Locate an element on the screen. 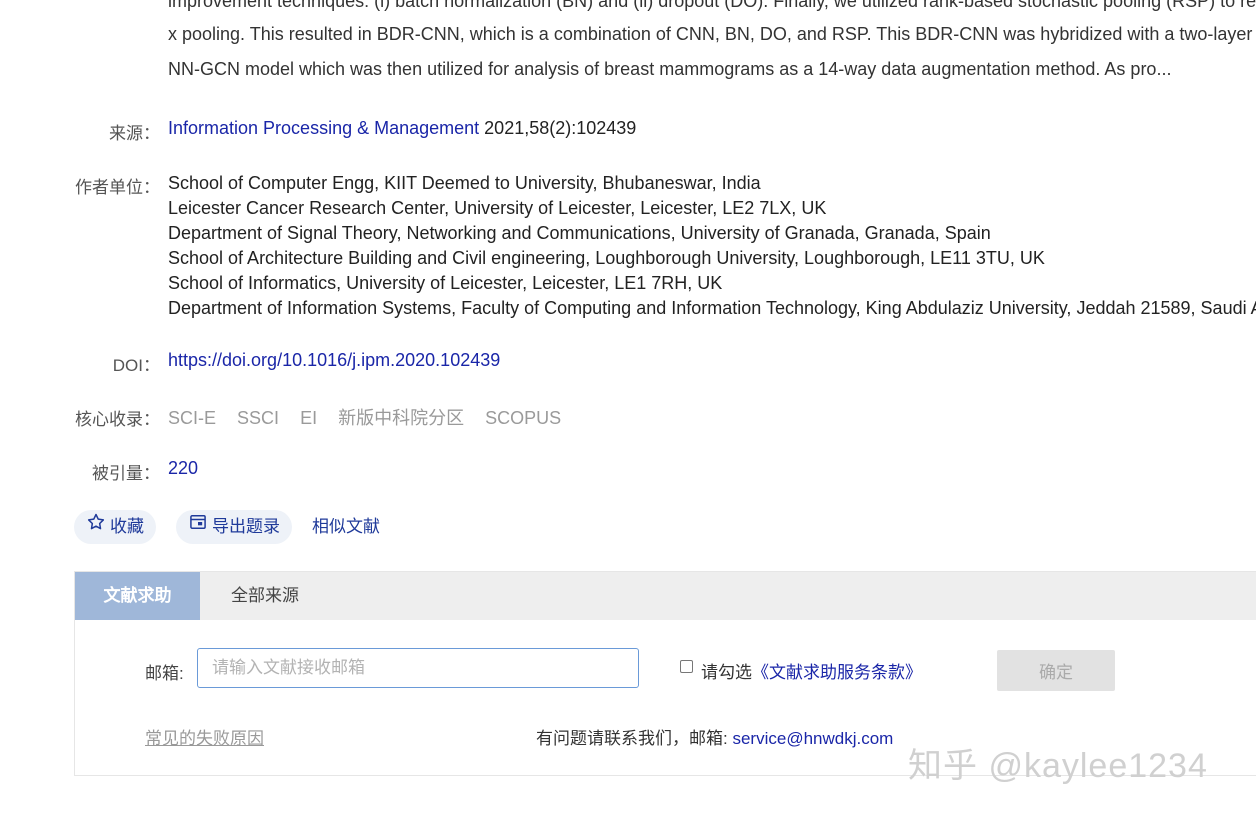 Image resolution: width=1256 pixels, height=816 pixels. contact-email-link: service@hnwdkj.com is located at coordinates (812, 738).